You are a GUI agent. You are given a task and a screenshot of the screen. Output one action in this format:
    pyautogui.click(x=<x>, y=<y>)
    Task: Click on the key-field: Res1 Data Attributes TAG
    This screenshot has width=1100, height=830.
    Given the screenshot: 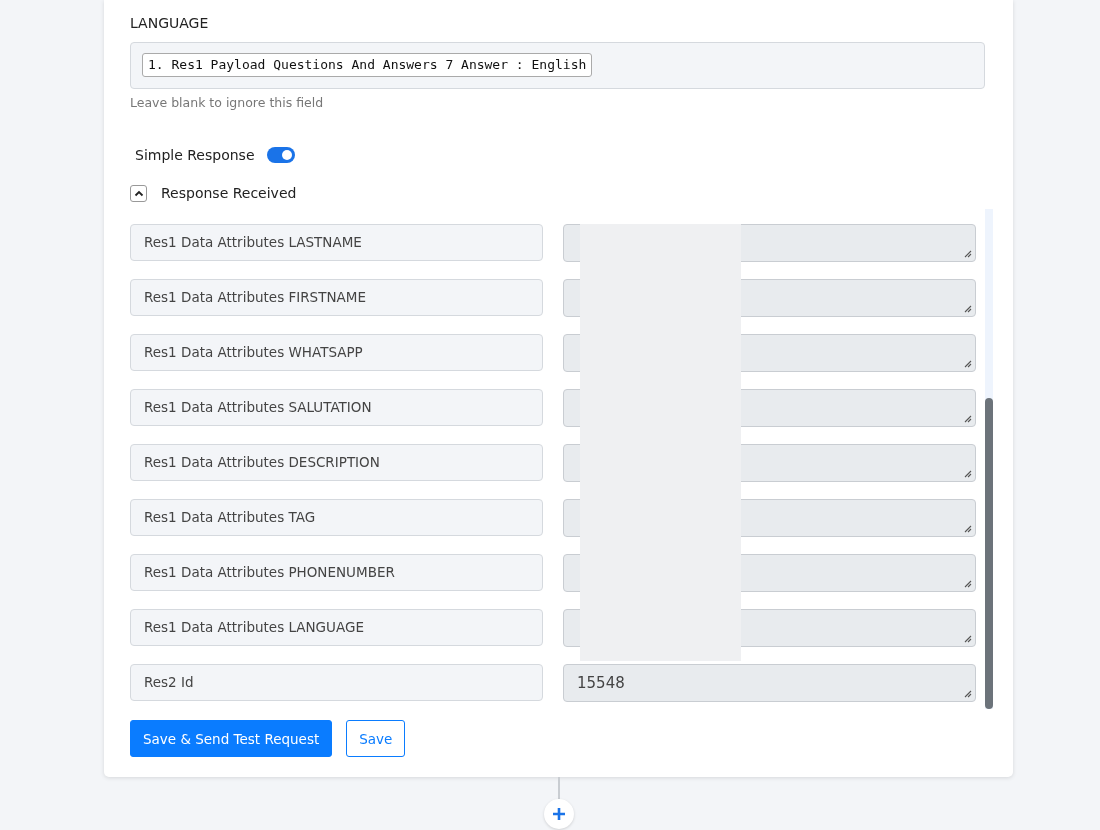 What is the action you would take?
    pyautogui.click(x=336, y=517)
    